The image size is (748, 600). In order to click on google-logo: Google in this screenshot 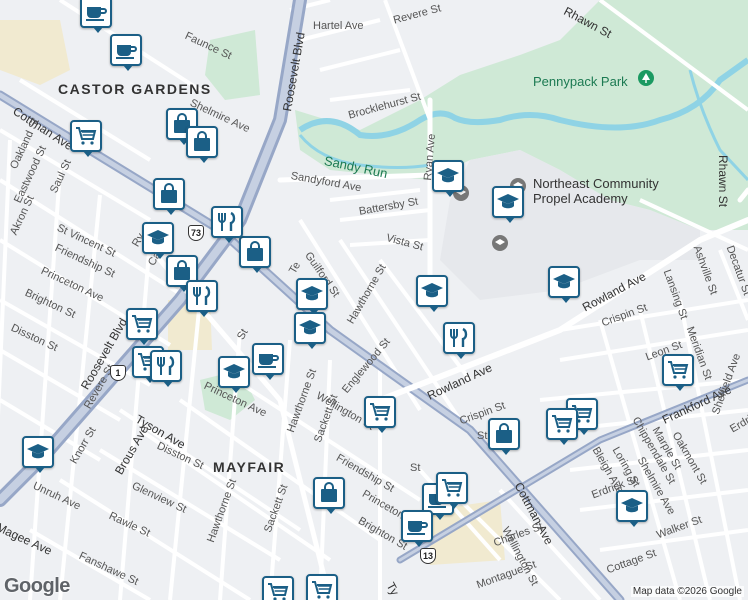, I will do `click(37, 586)`.